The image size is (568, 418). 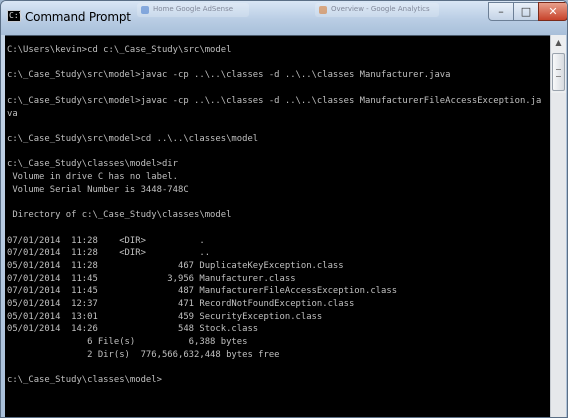 I want to click on background-tab-label: Home Google AdSense, so click(x=193, y=9).